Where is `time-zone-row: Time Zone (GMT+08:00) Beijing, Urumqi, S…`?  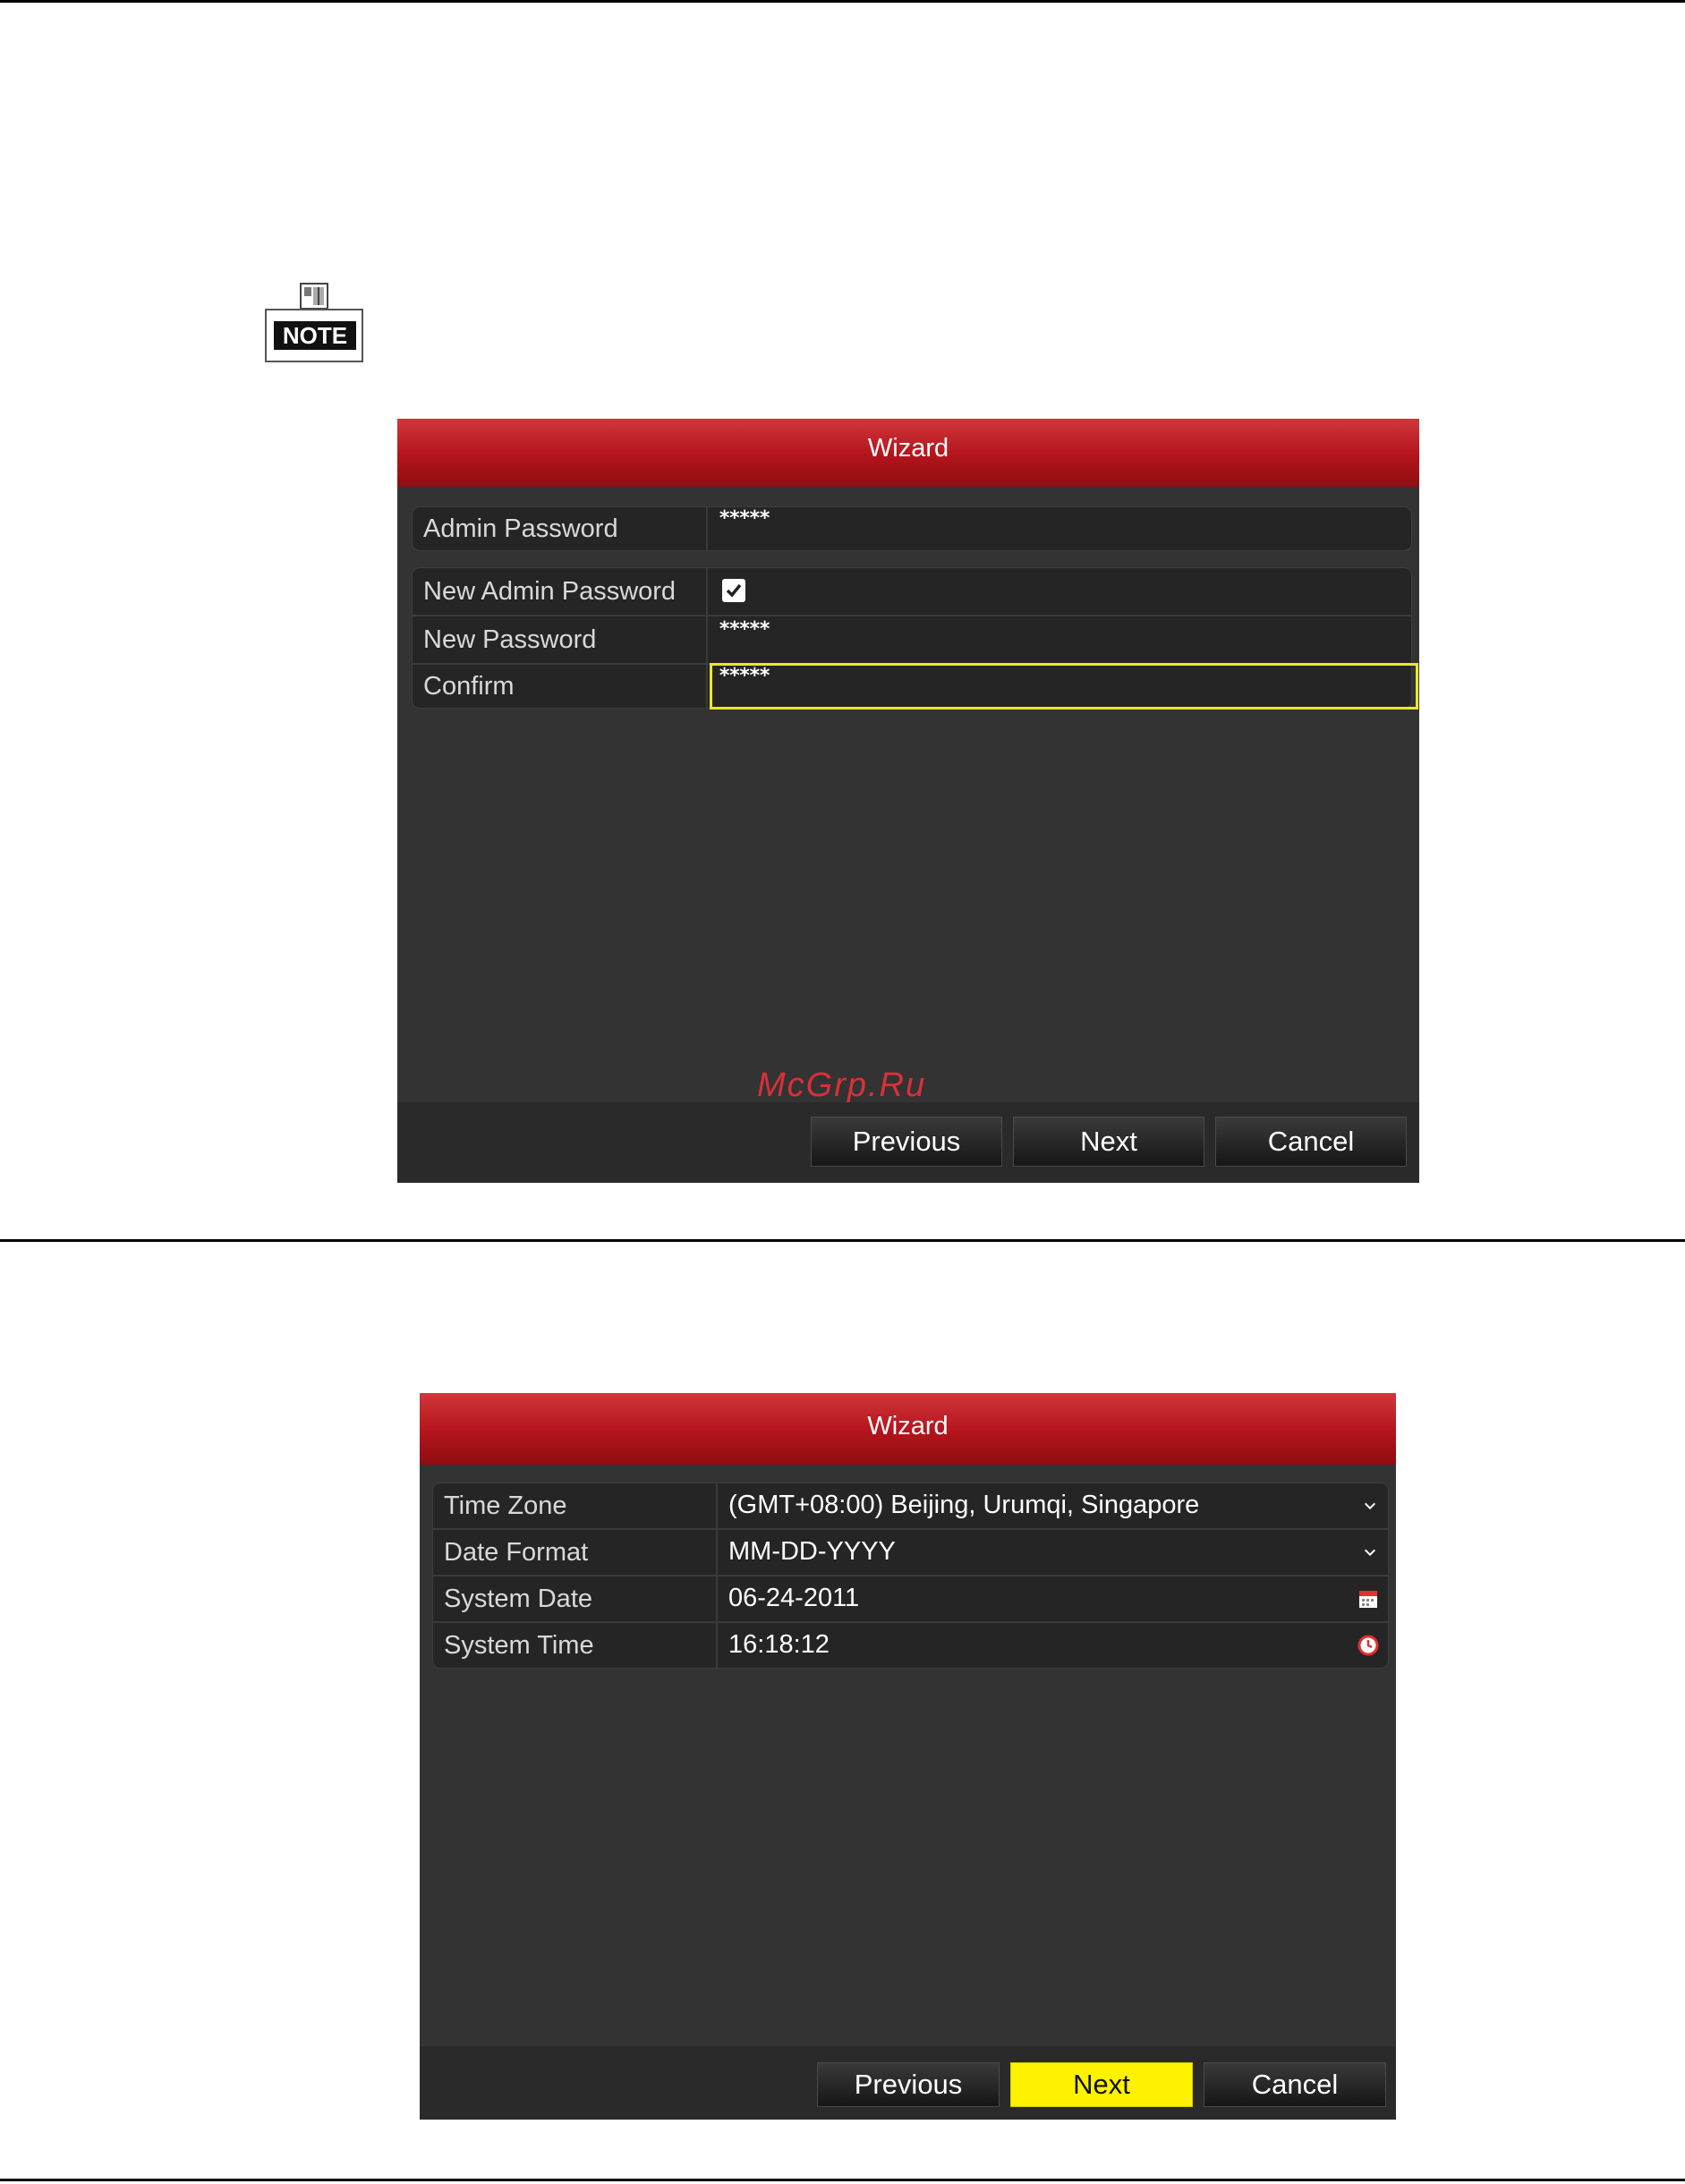 time-zone-row: Time Zone (GMT+08:00) Beijing, Urumqi, S… is located at coordinates (911, 1505).